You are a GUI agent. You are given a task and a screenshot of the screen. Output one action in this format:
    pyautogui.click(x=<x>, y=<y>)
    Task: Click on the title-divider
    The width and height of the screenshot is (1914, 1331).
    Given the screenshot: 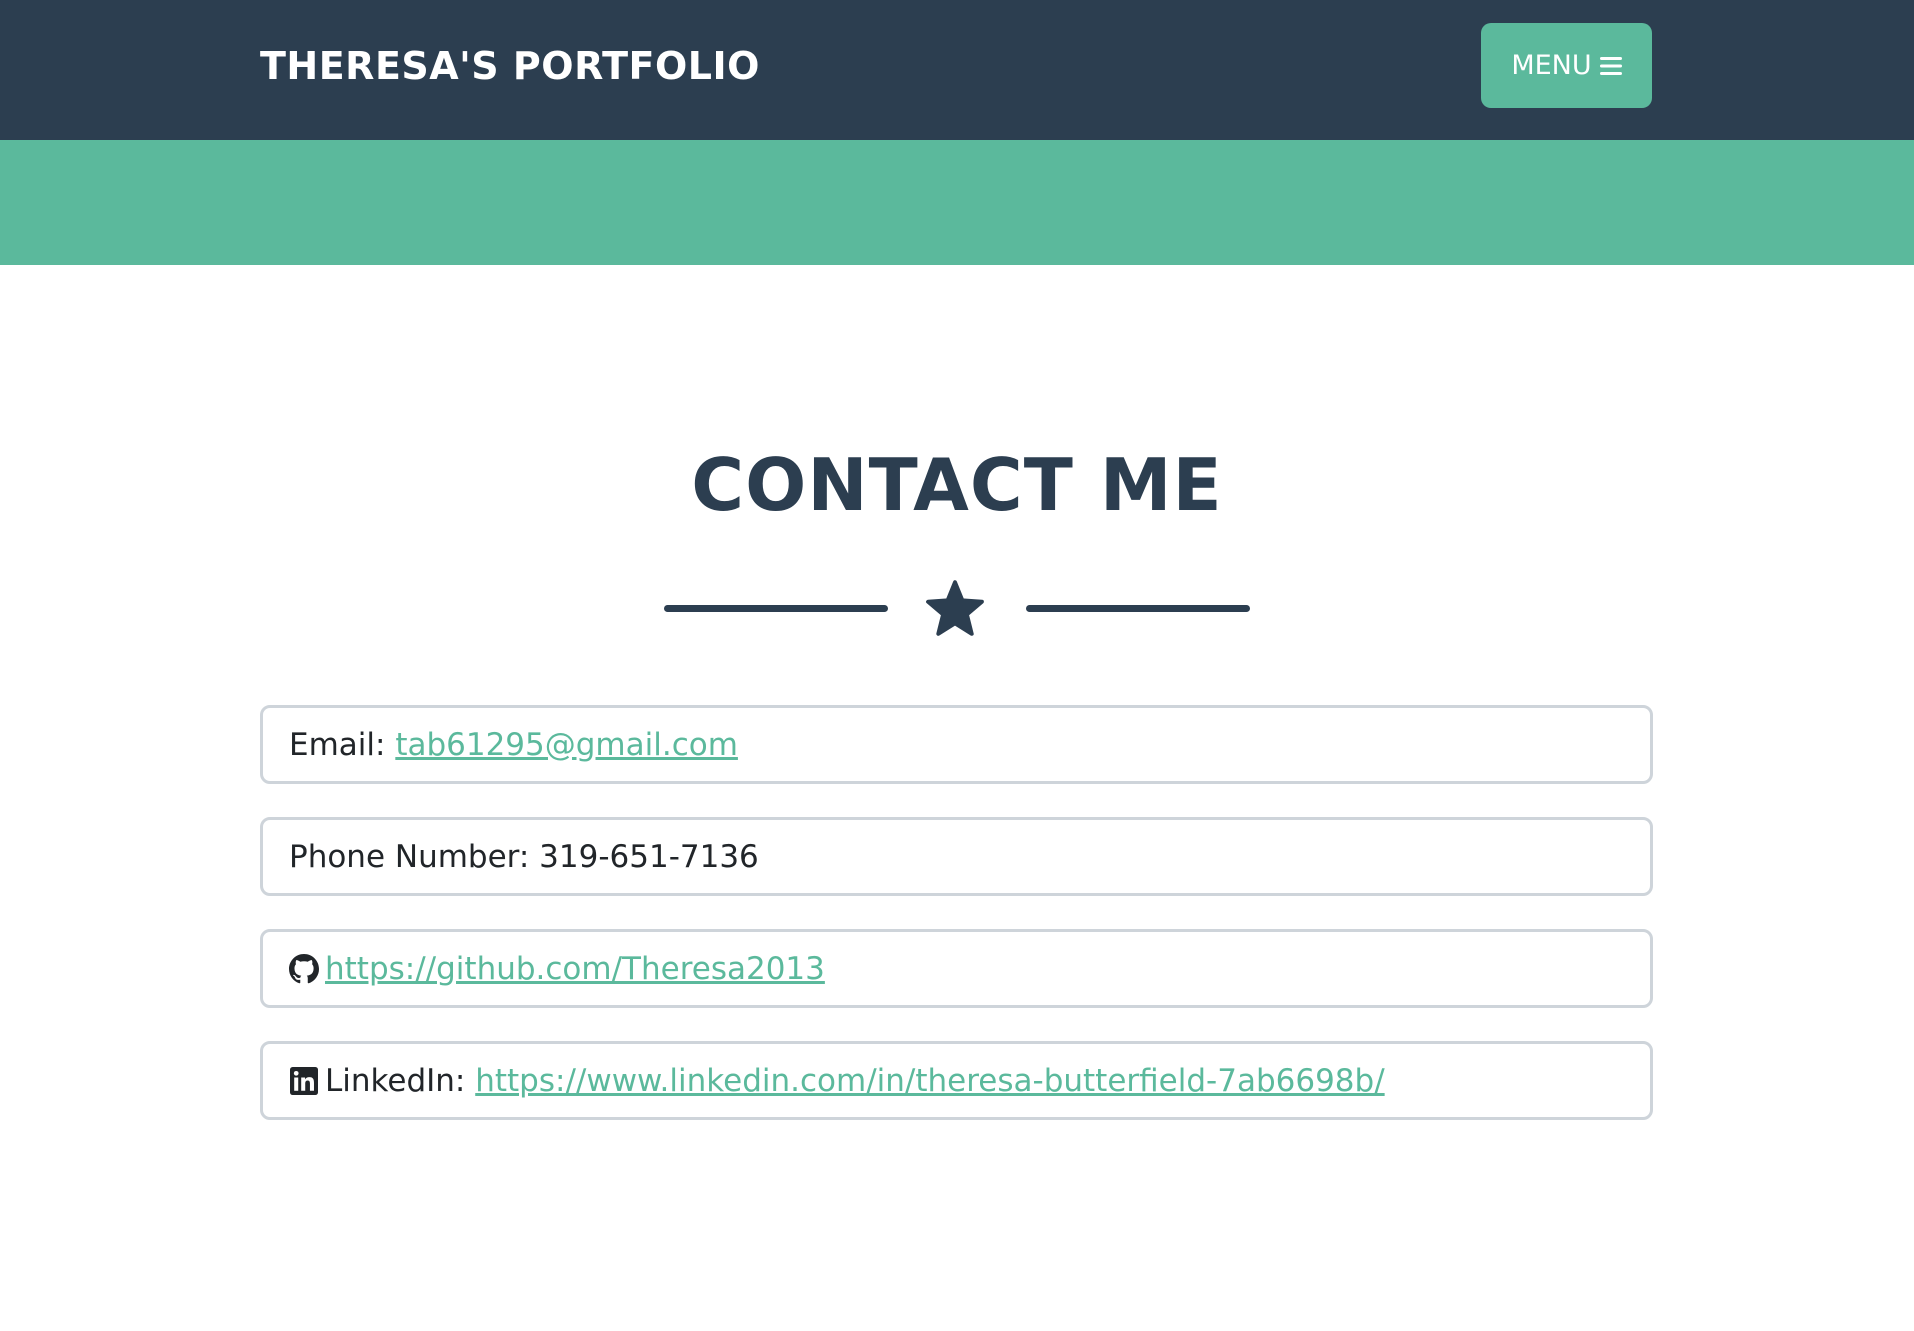 What is the action you would take?
    pyautogui.click(x=957, y=608)
    